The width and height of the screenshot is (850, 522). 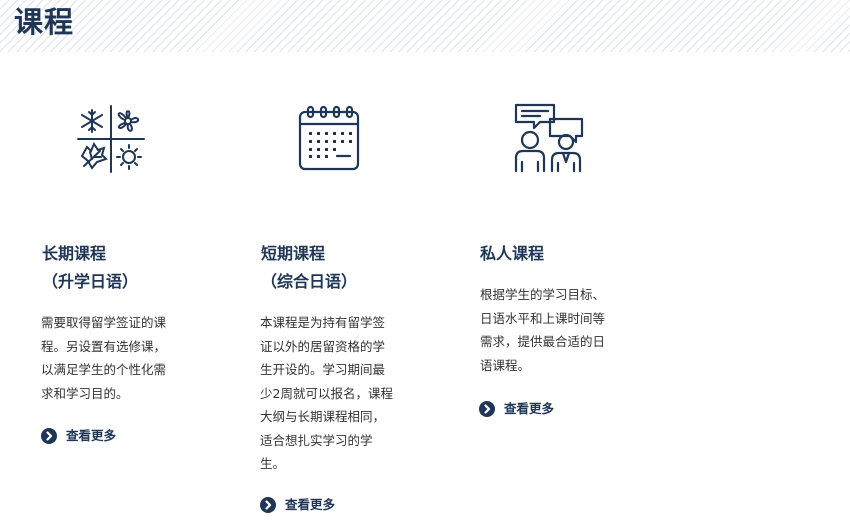 I want to click on view-more-link-long-term: 查看更多, so click(x=78, y=436).